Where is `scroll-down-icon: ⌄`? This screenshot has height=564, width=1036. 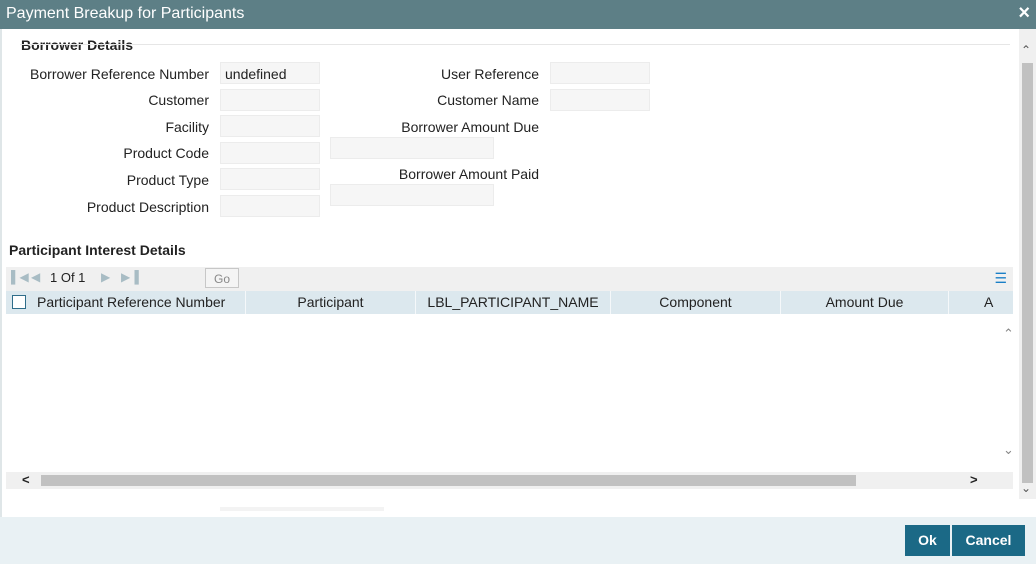
scroll-down-icon: ⌄ is located at coordinates (1026, 488).